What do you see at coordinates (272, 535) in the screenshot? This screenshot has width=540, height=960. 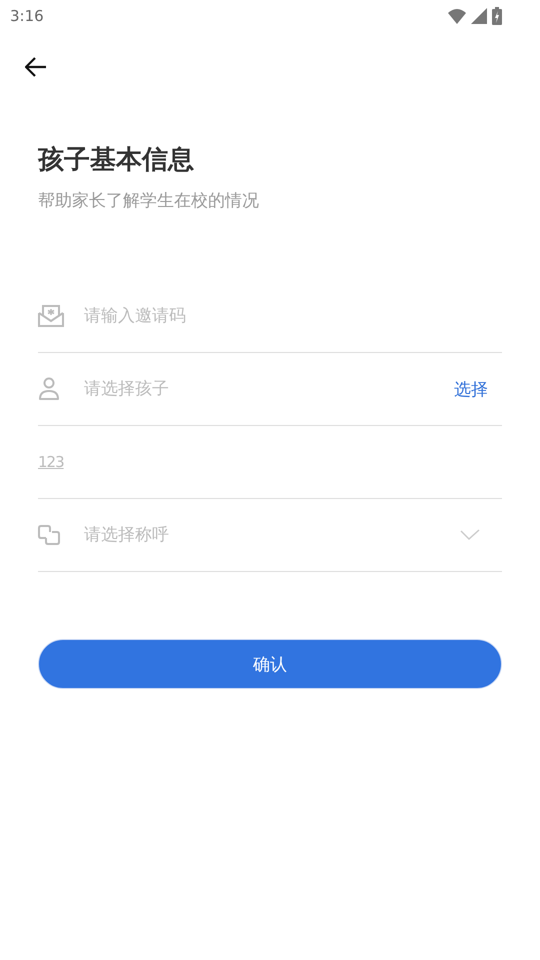 I see `input-field: 请选择称呼` at bounding box center [272, 535].